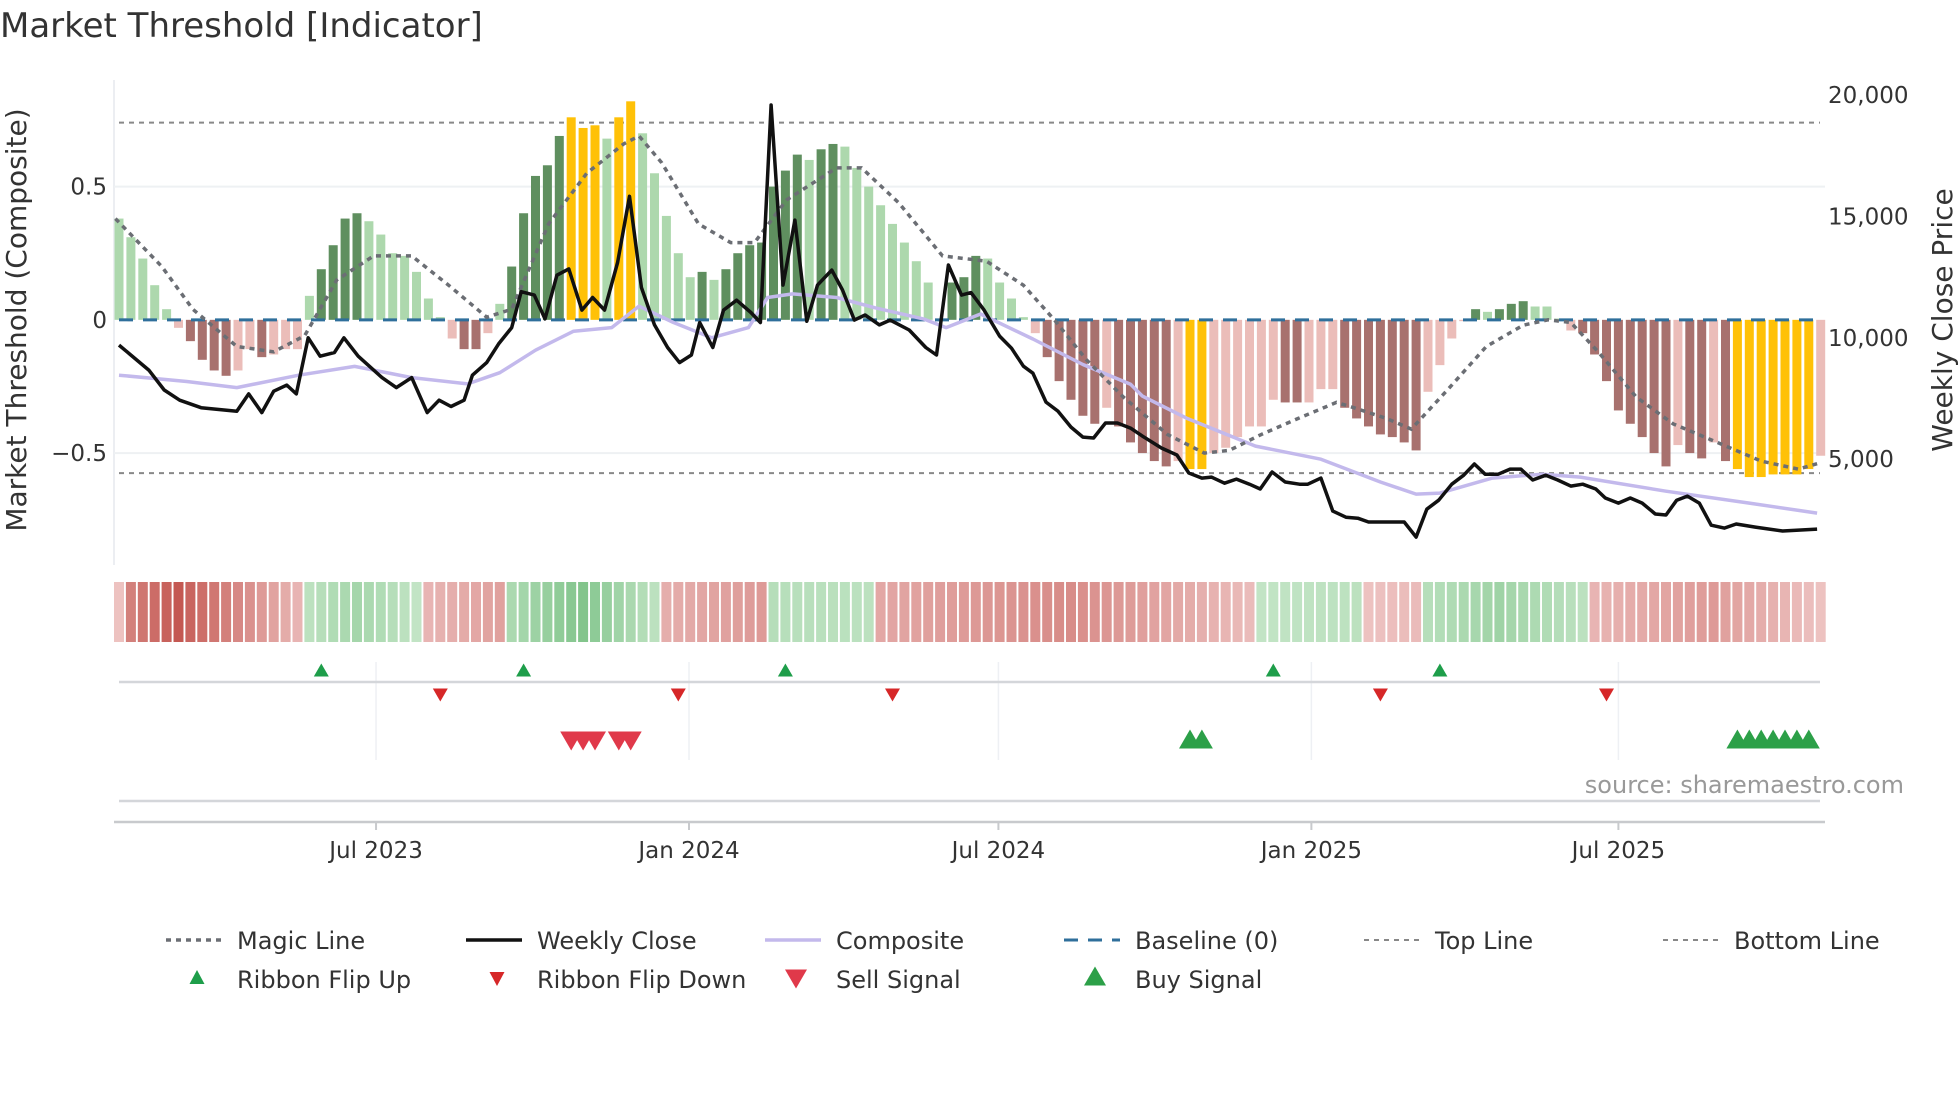 The width and height of the screenshot is (1960, 1102). Describe the element at coordinates (79, 454) in the screenshot. I see `left-tick-label: −0.5` at that location.